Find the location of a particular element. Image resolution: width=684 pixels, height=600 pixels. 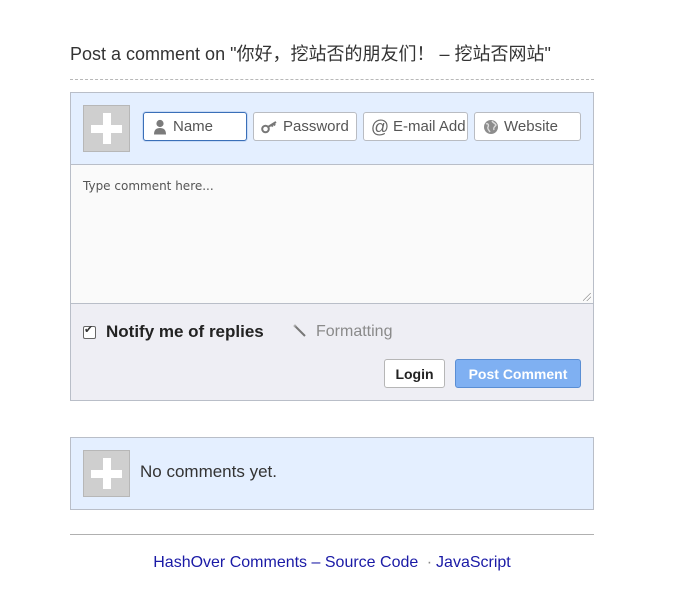

hashover-link: HashOver Comments is located at coordinates (230, 562).